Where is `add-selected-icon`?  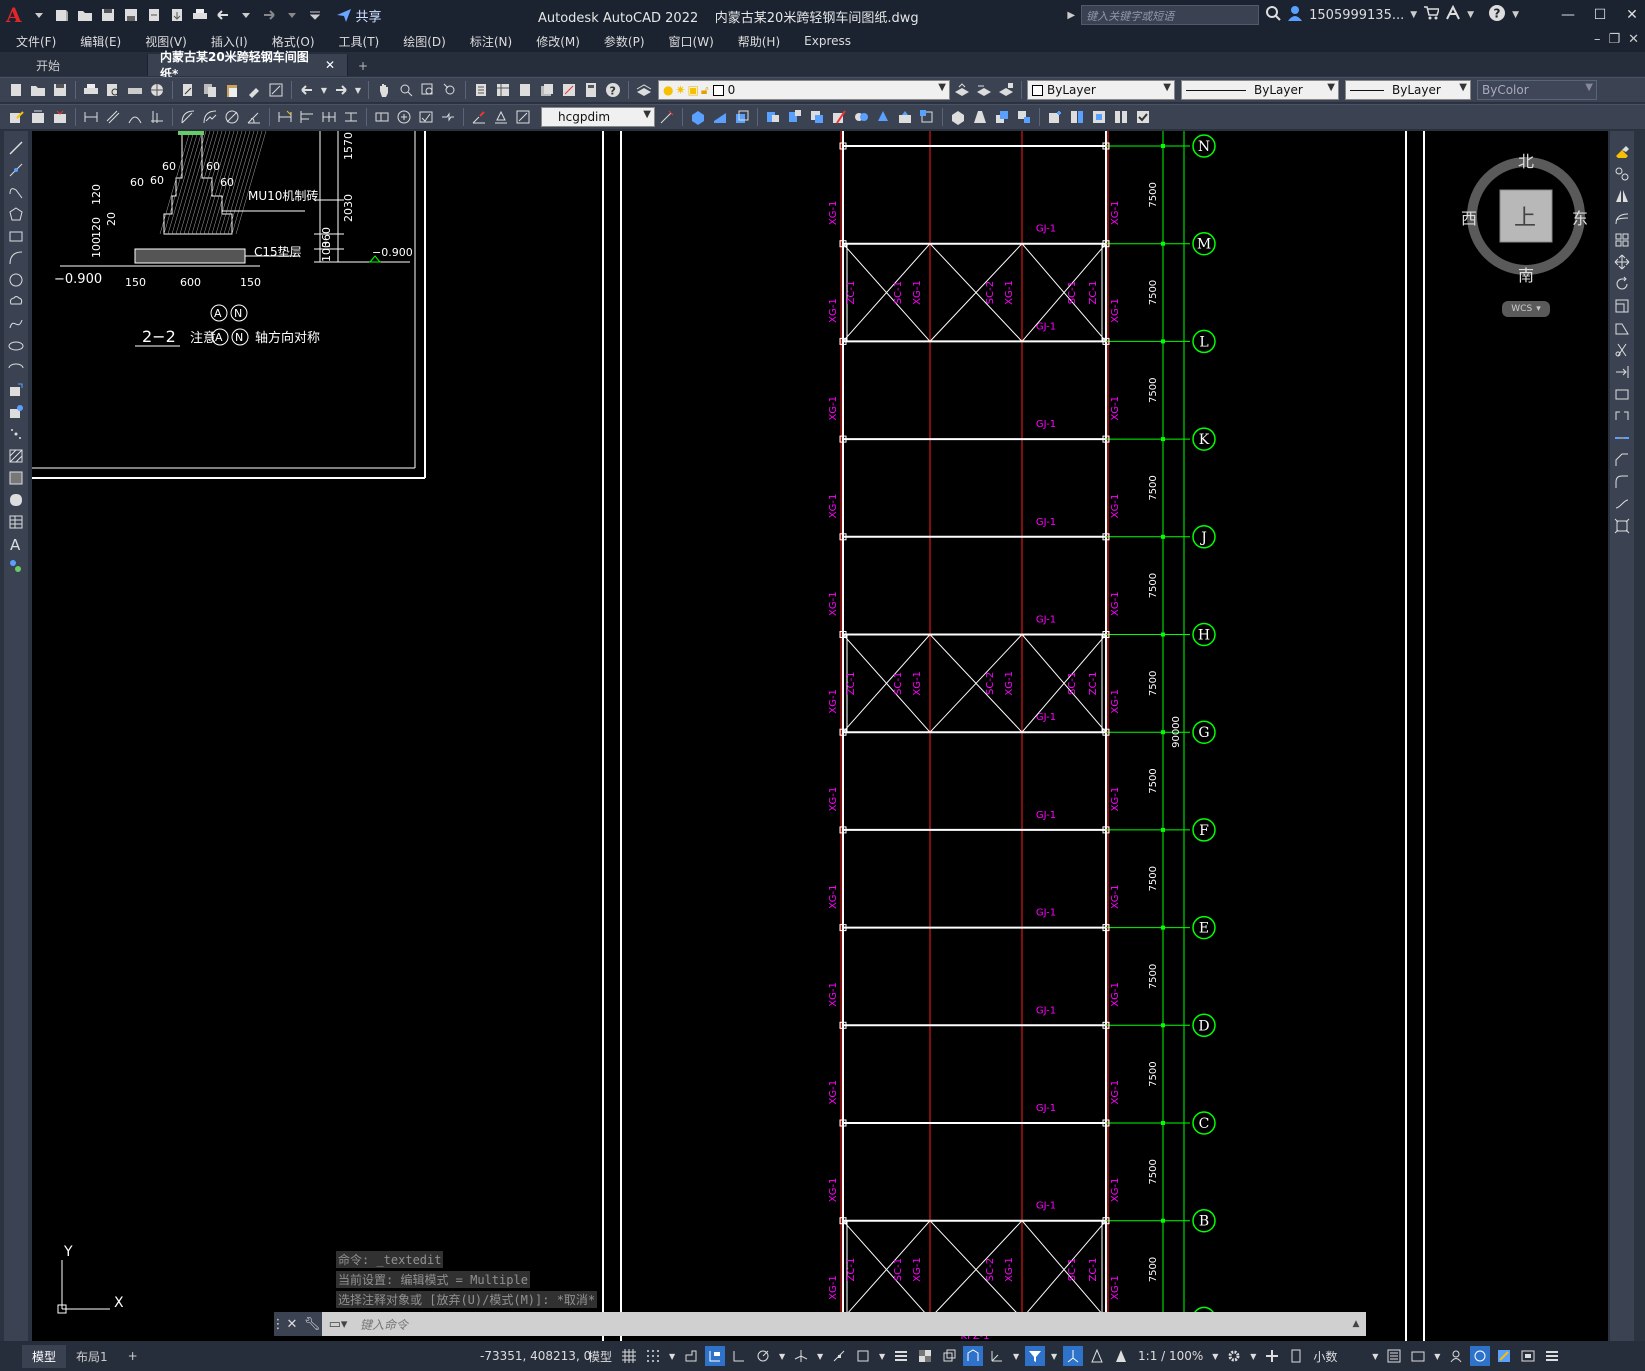 add-selected-icon is located at coordinates (16, 565).